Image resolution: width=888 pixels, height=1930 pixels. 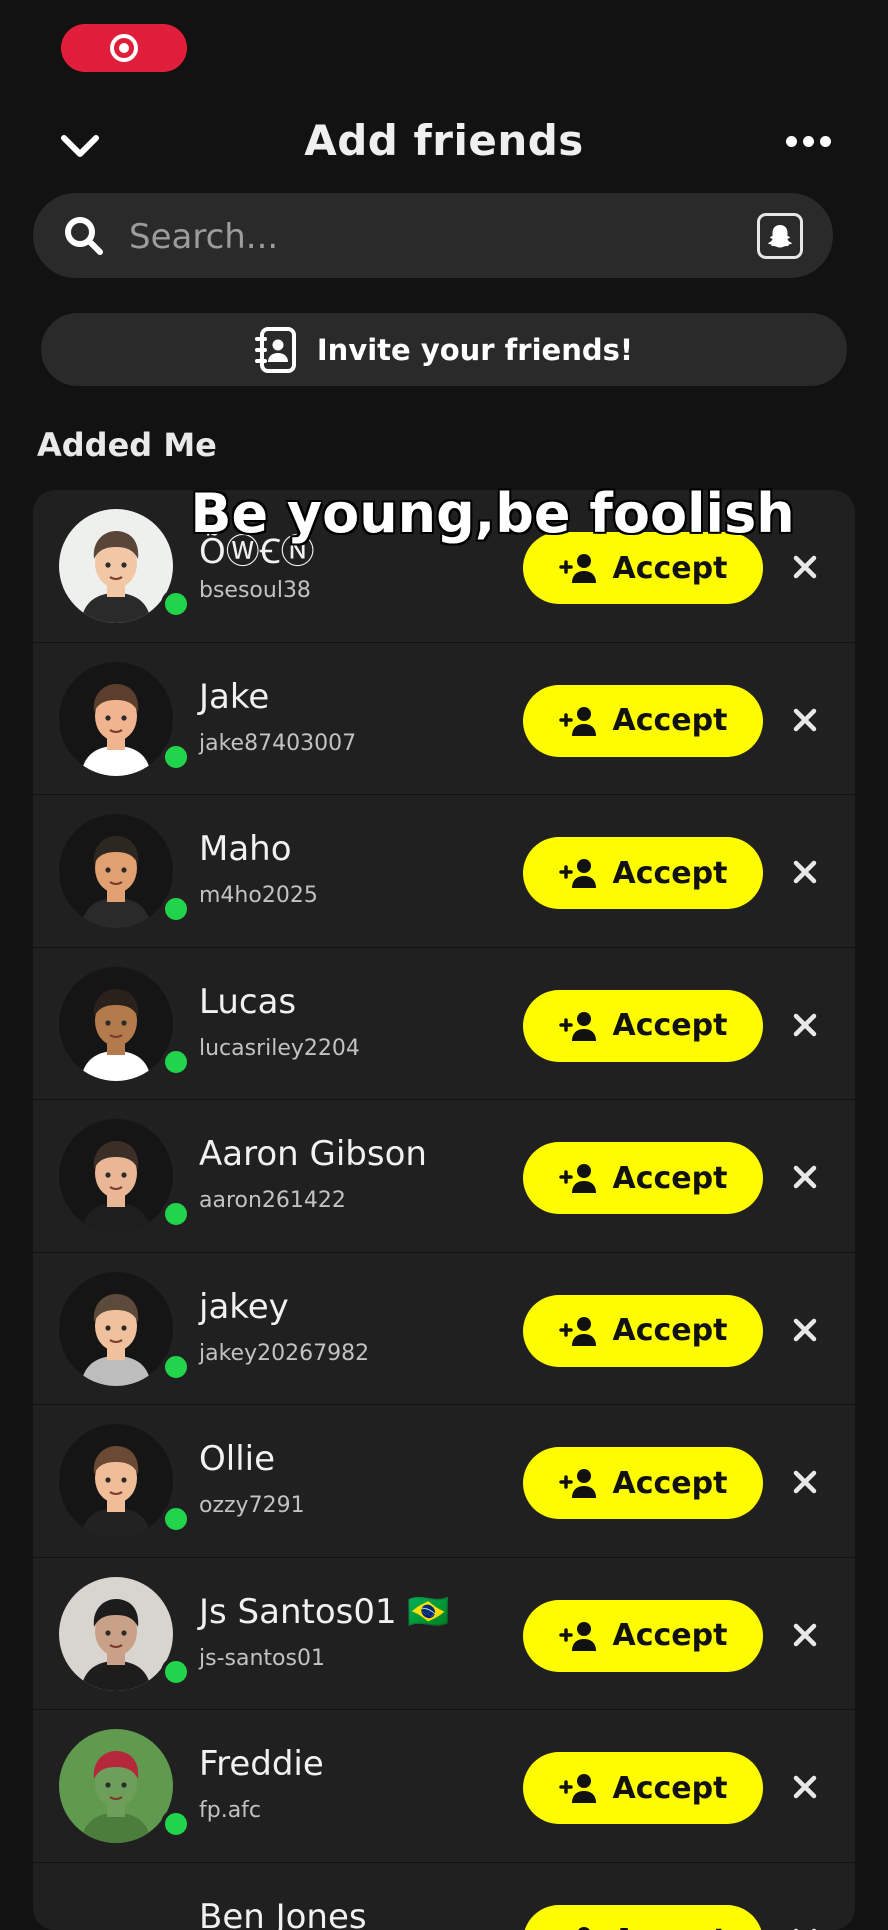 I want to click on friend-request-row: Maho m4ho2025 Accept, so click(x=444, y=871).